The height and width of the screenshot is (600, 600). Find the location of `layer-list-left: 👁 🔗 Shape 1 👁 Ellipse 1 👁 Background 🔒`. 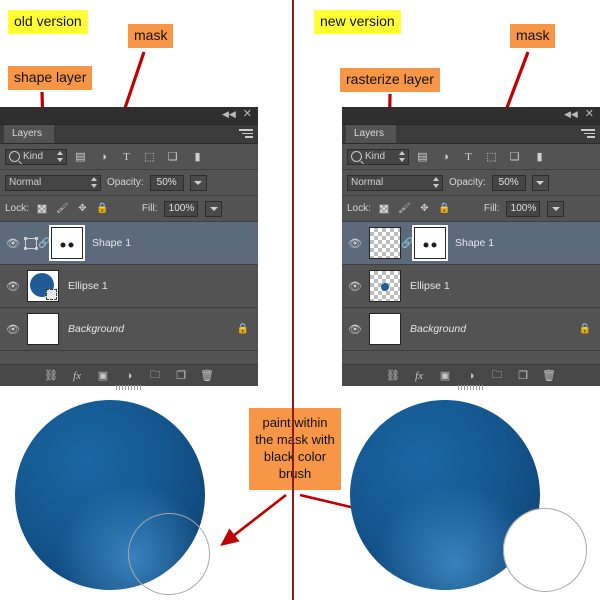

layer-list-left: 👁 🔗 Shape 1 👁 Ellipse 1 👁 Background 🔒 is located at coordinates (129, 298).